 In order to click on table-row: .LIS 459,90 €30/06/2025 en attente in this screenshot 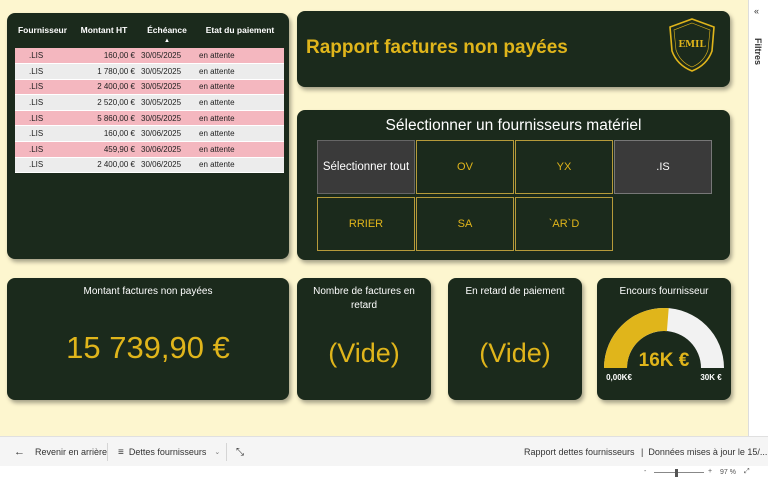, I will do `click(149, 149)`.